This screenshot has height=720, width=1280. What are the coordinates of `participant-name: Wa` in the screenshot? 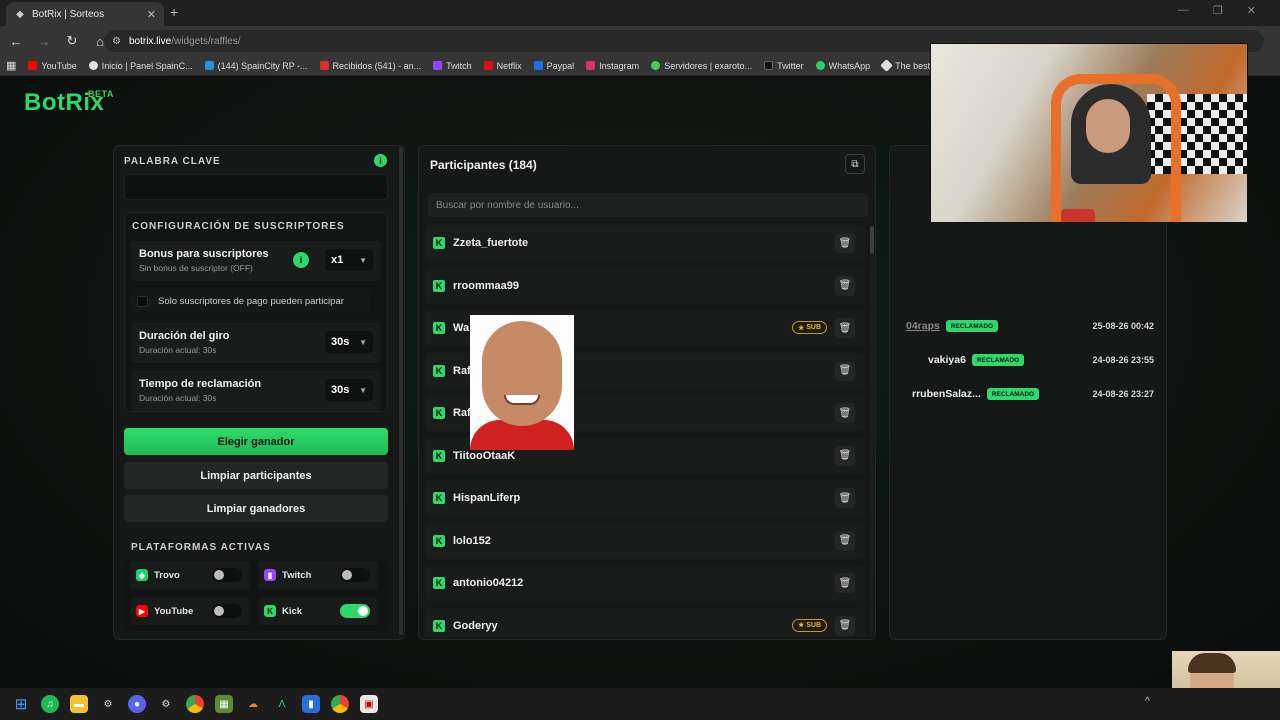 It's located at (461, 328).